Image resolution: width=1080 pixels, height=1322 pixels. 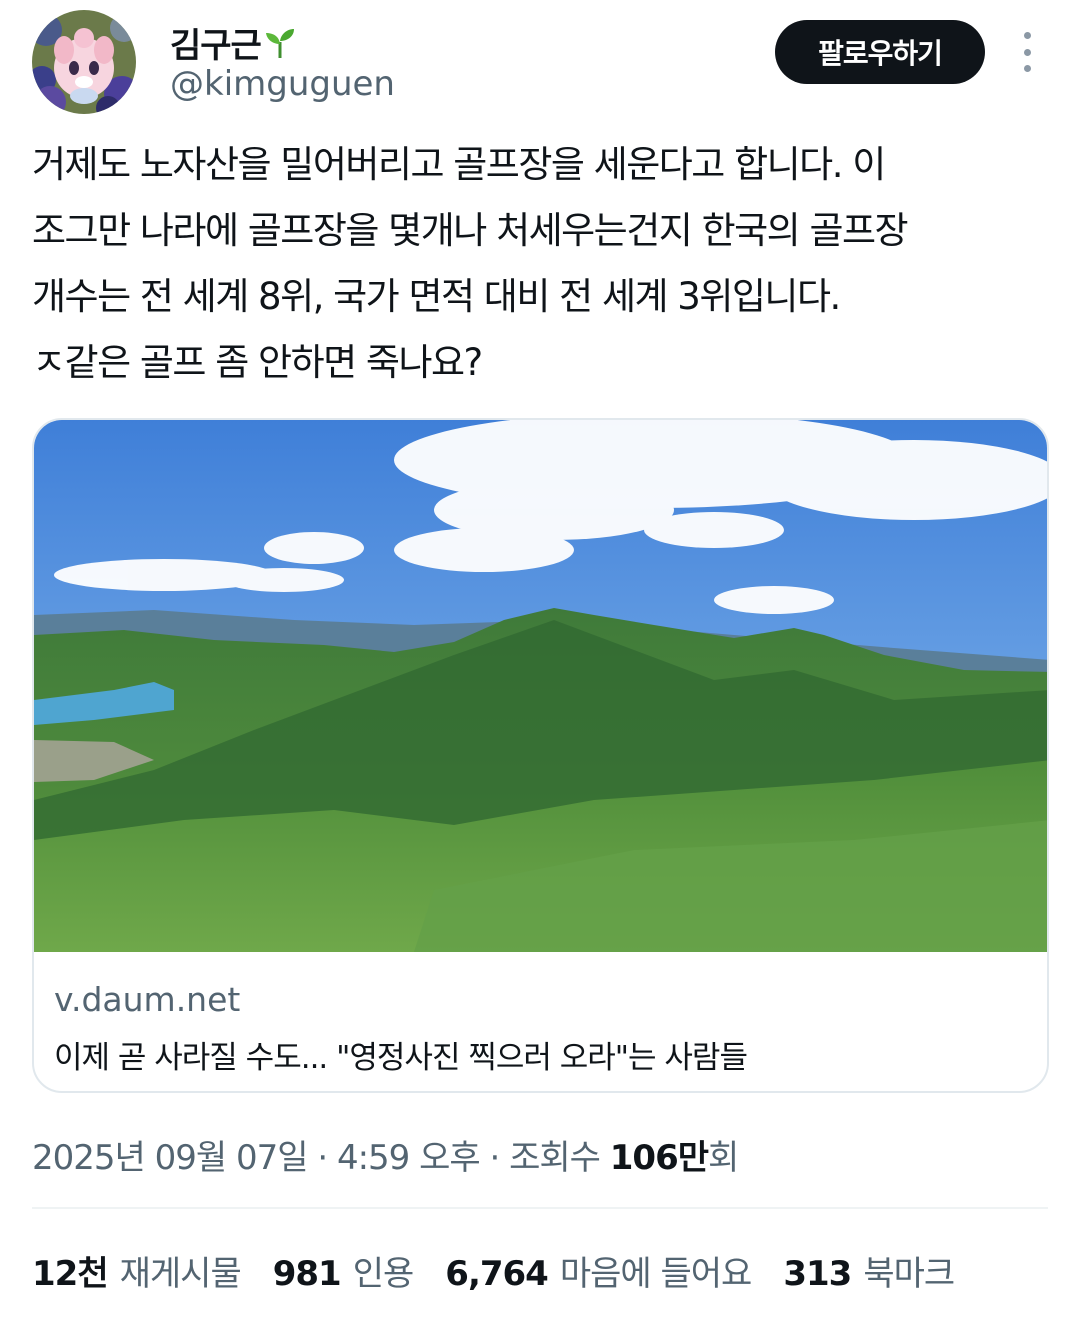 What do you see at coordinates (307, 1274) in the screenshot?
I see `stat-value: 981` at bounding box center [307, 1274].